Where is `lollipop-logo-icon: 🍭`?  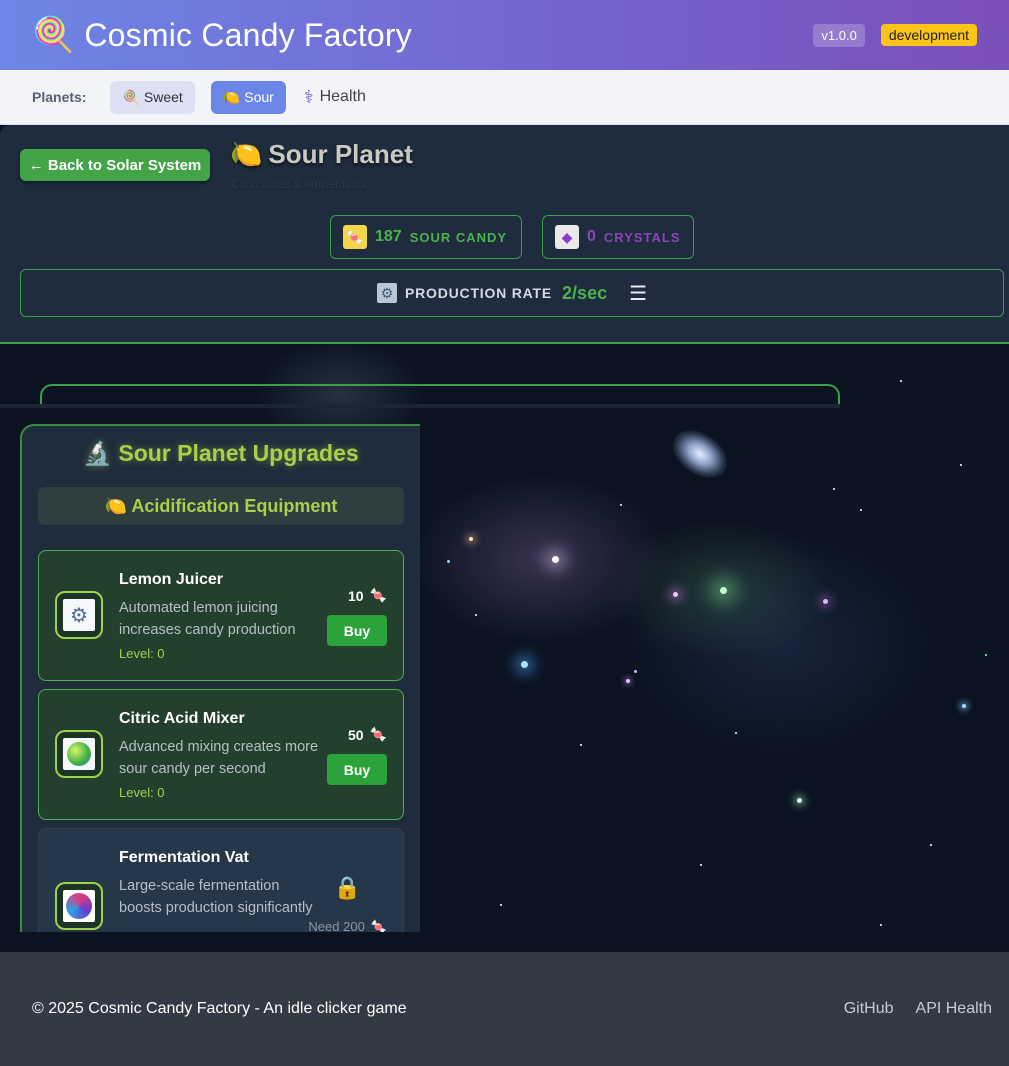 lollipop-logo-icon: 🍭 is located at coordinates (53, 35).